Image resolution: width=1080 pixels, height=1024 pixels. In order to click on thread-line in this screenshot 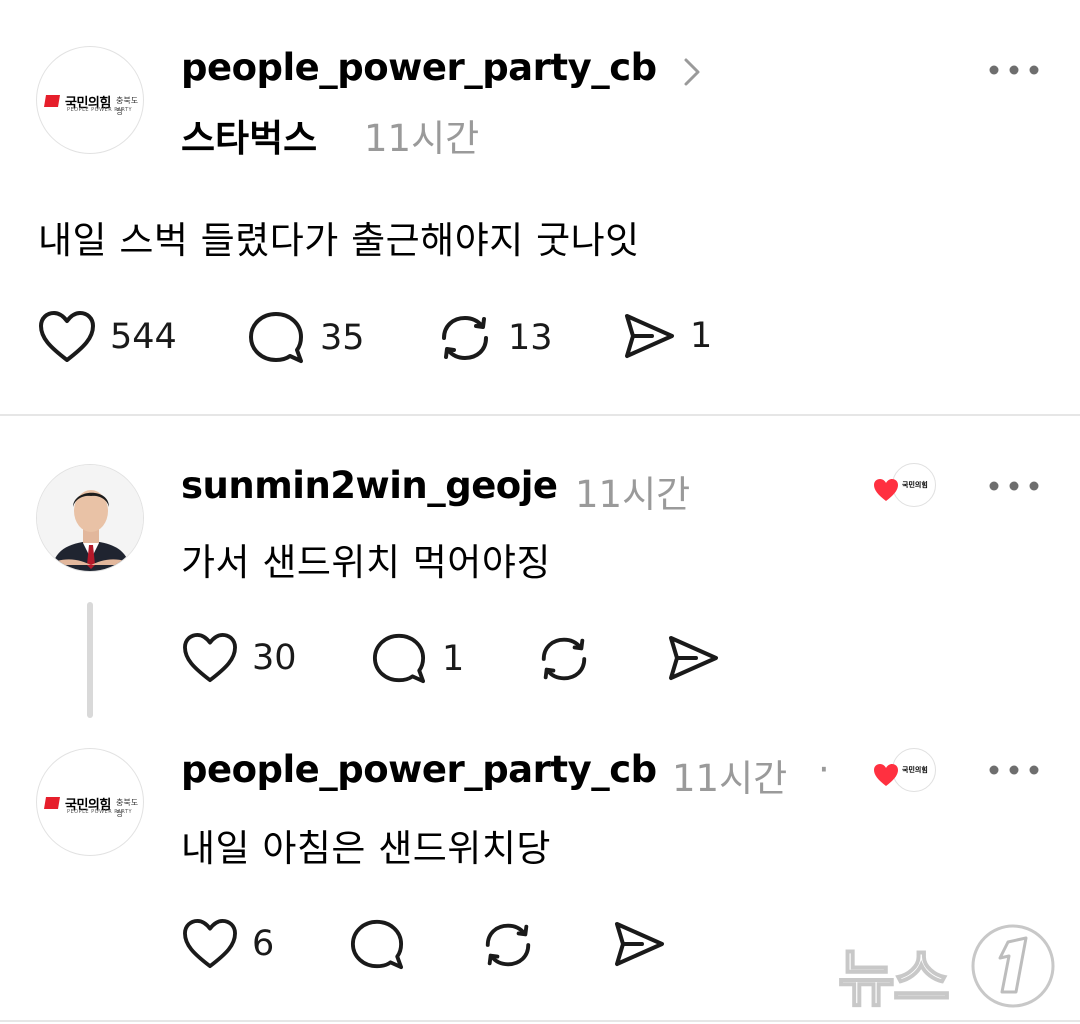, I will do `click(90, 660)`.